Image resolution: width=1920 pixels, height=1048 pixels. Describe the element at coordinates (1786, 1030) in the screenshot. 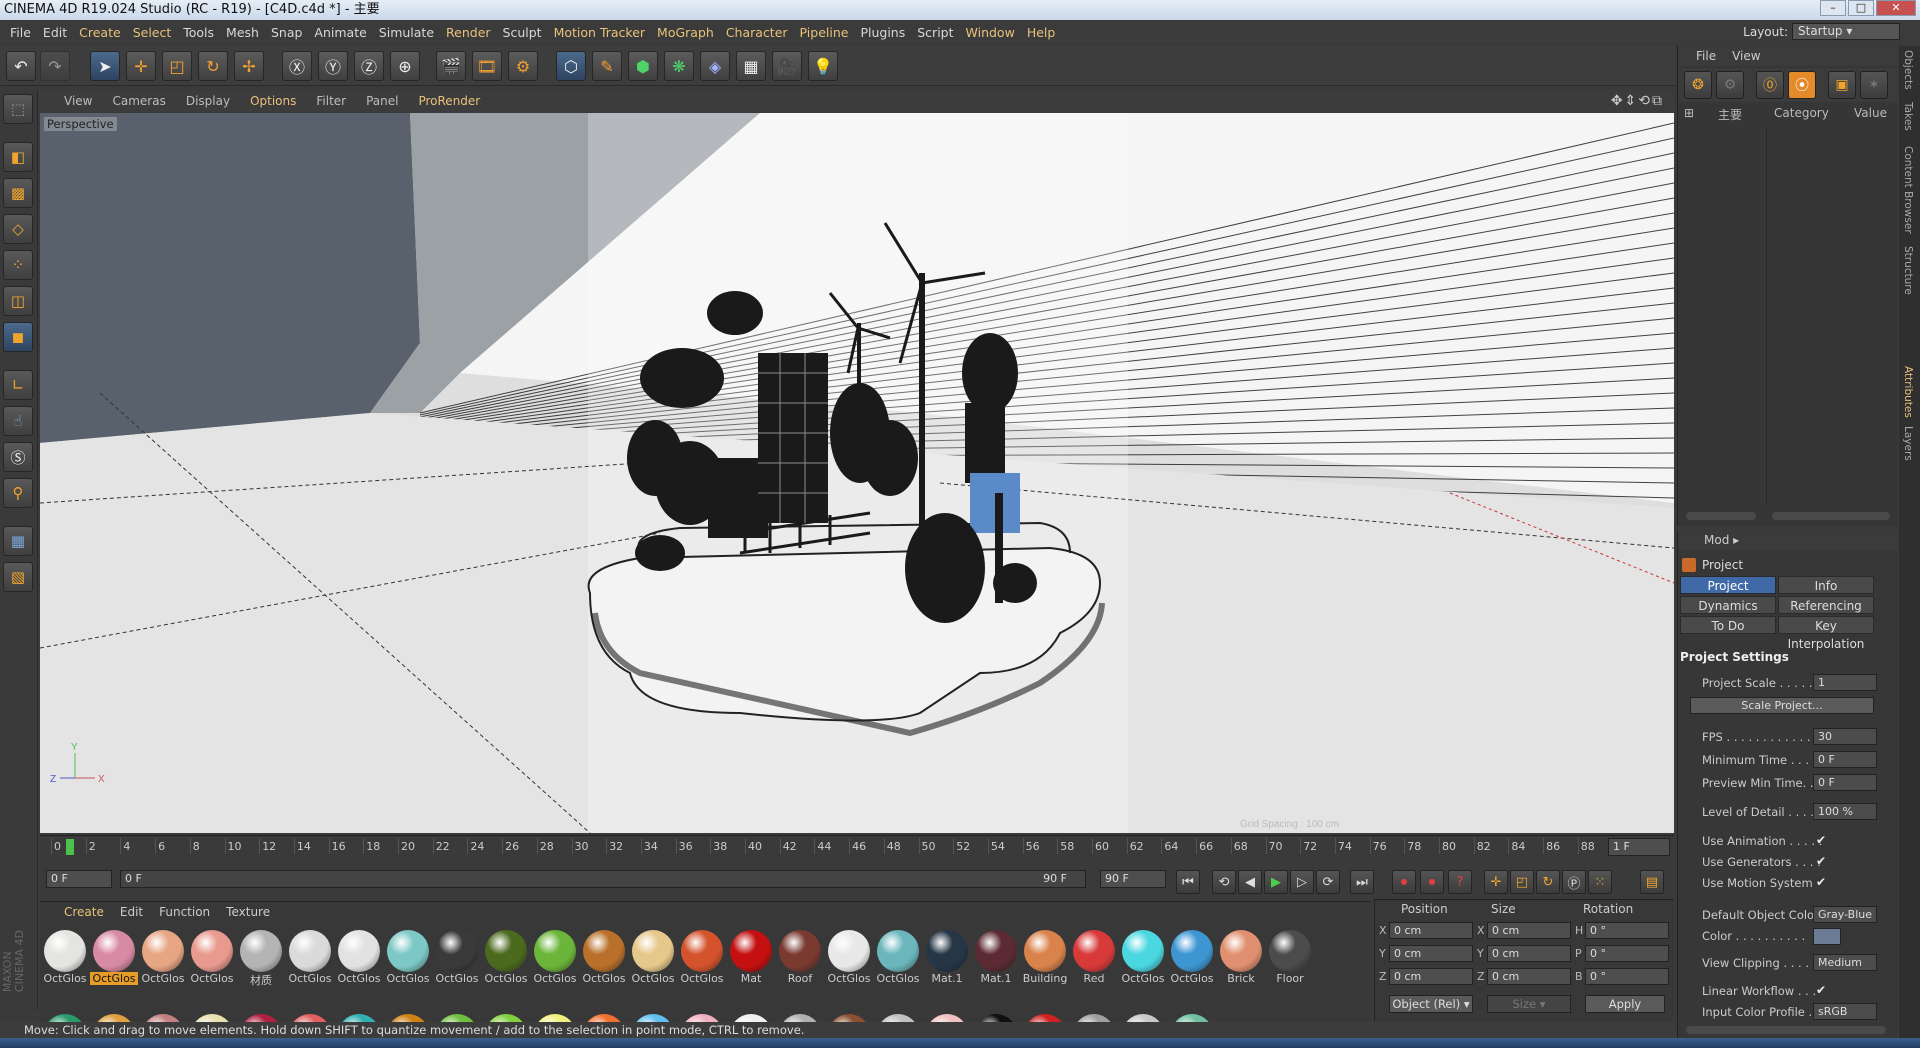

I see `attribute-scrollbar` at that location.